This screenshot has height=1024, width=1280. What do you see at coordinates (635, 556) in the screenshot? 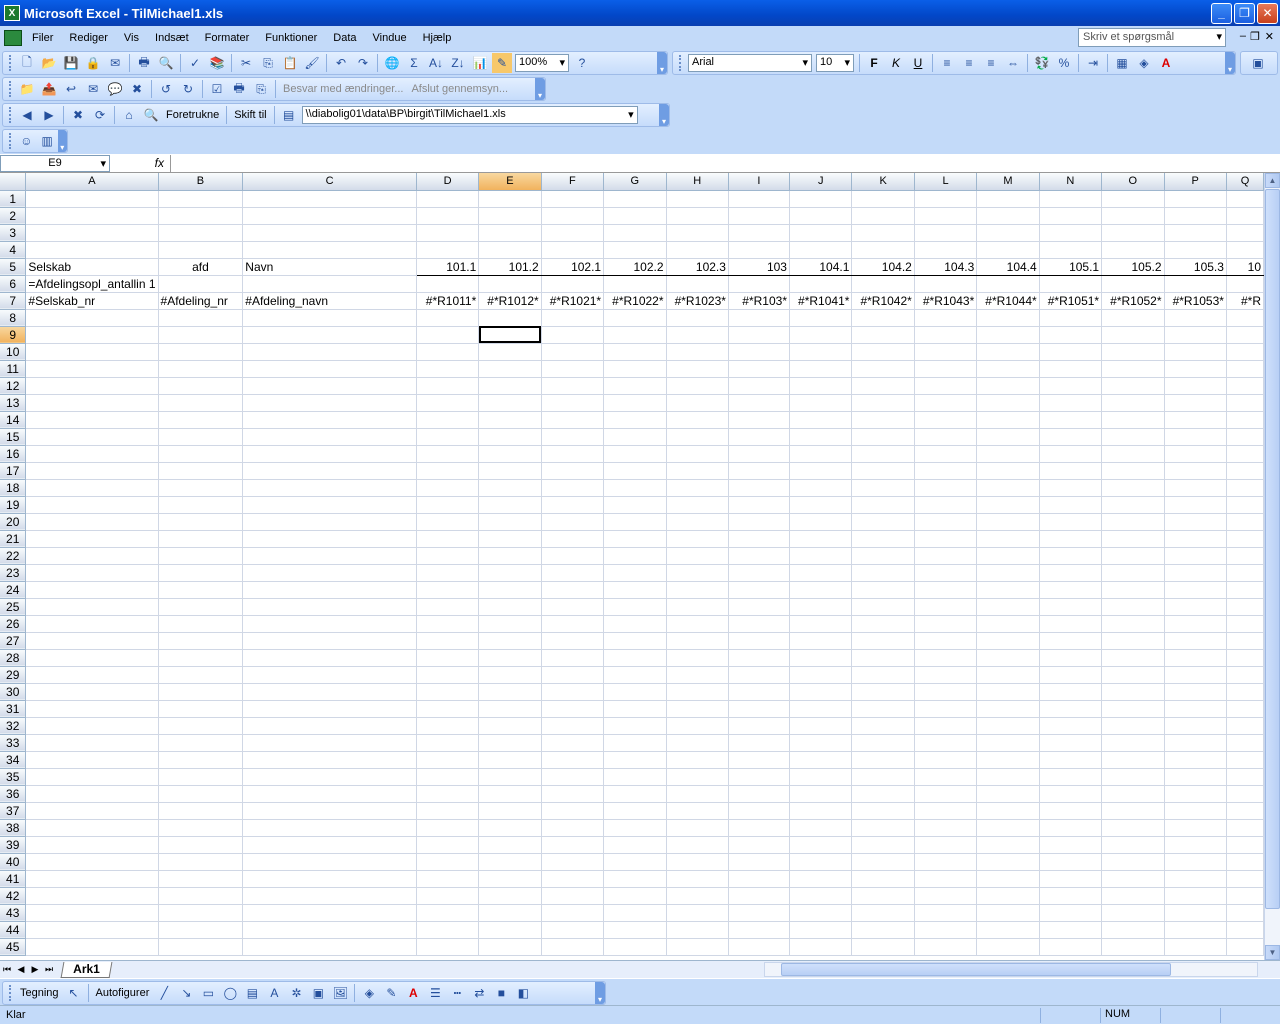
I see `cell-g22` at bounding box center [635, 556].